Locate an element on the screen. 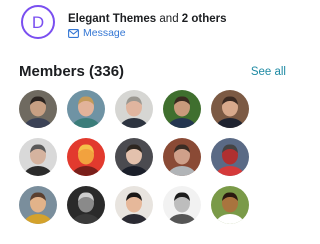 The width and height of the screenshot is (320, 244). envelope-icon is located at coordinates (73, 33).